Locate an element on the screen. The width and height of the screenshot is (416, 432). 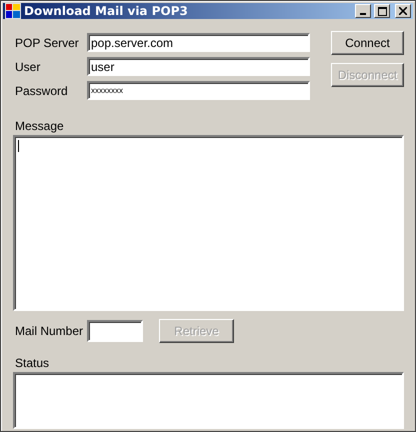
field-label: Password is located at coordinates (41, 91).